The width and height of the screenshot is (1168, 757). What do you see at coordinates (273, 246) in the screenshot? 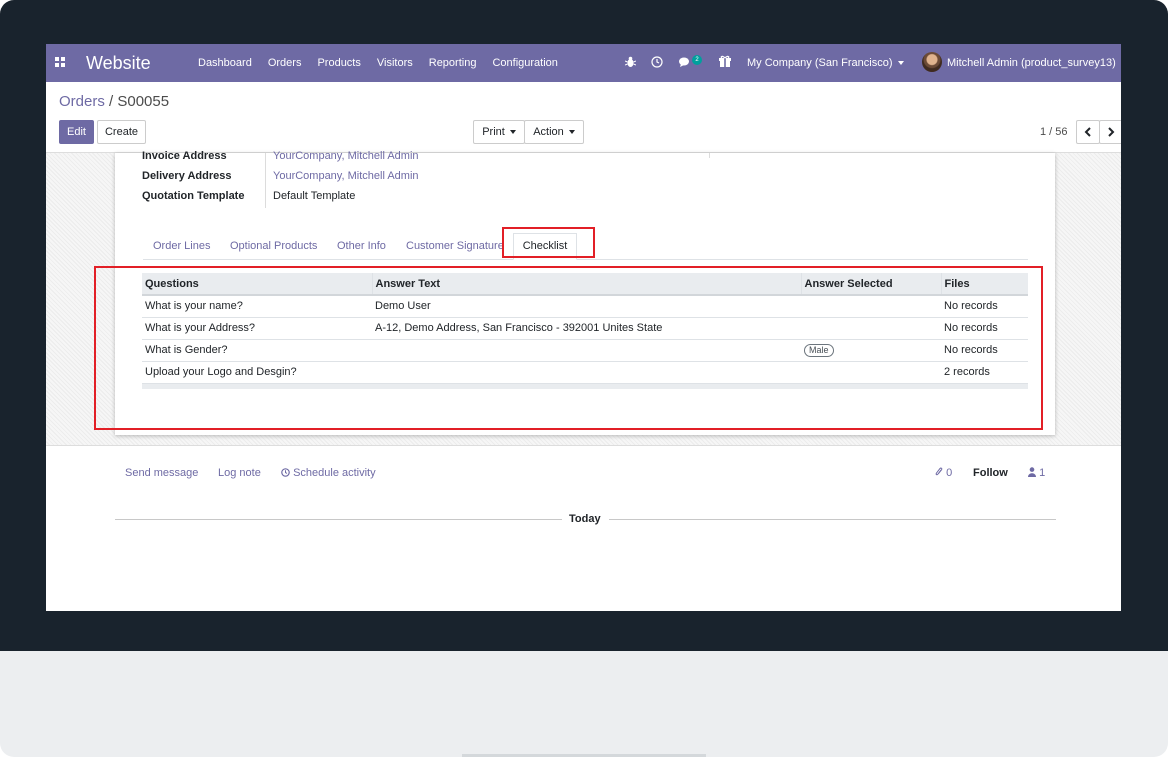
I see `tab-optional-products: Optional Products` at bounding box center [273, 246].